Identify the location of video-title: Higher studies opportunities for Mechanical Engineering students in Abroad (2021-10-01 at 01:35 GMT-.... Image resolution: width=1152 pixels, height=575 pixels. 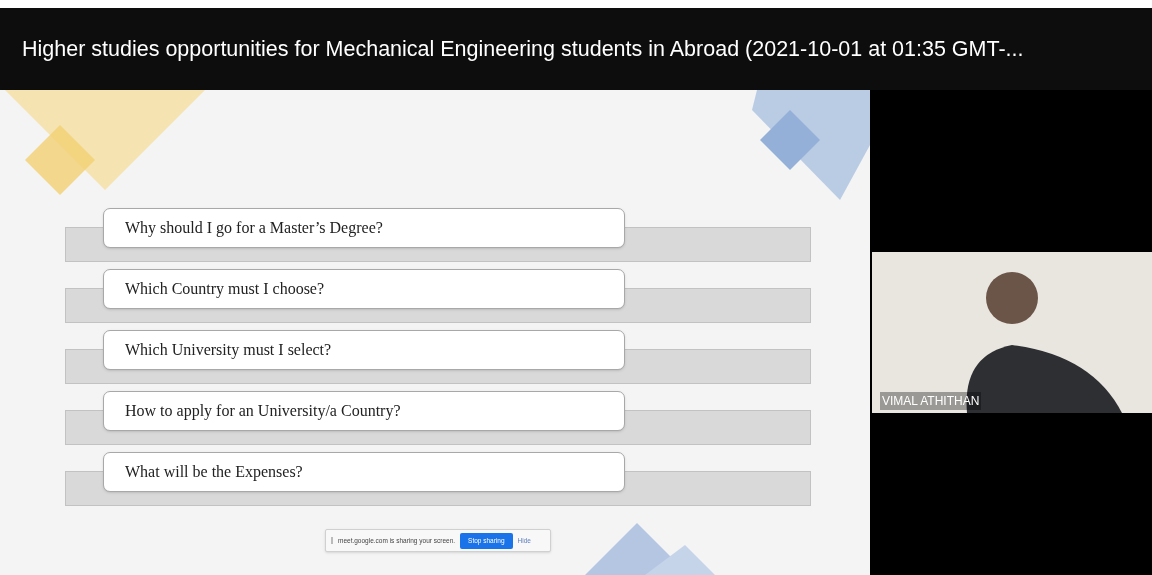
(523, 49).